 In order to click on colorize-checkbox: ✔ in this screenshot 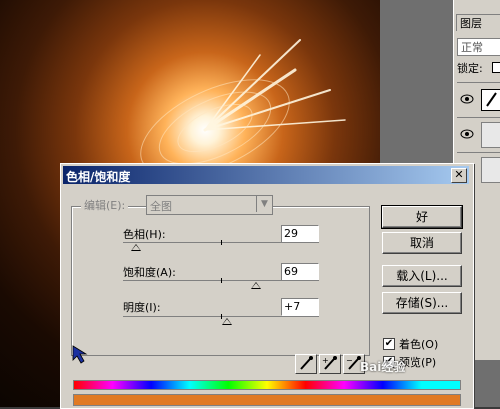, I will do `click(389, 344)`.